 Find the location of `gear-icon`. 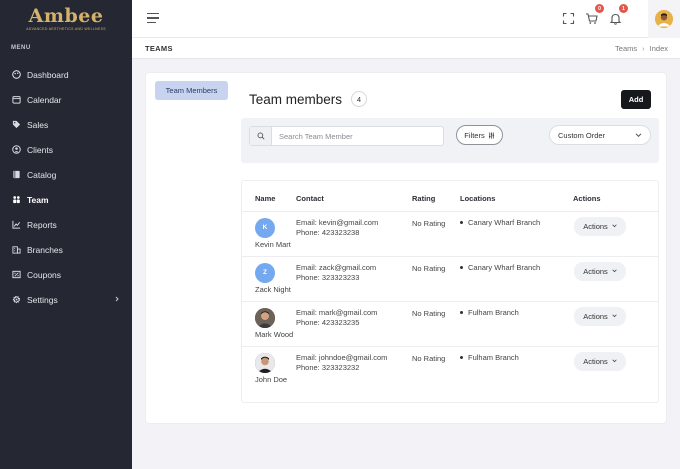

gear-icon is located at coordinates (16, 299).